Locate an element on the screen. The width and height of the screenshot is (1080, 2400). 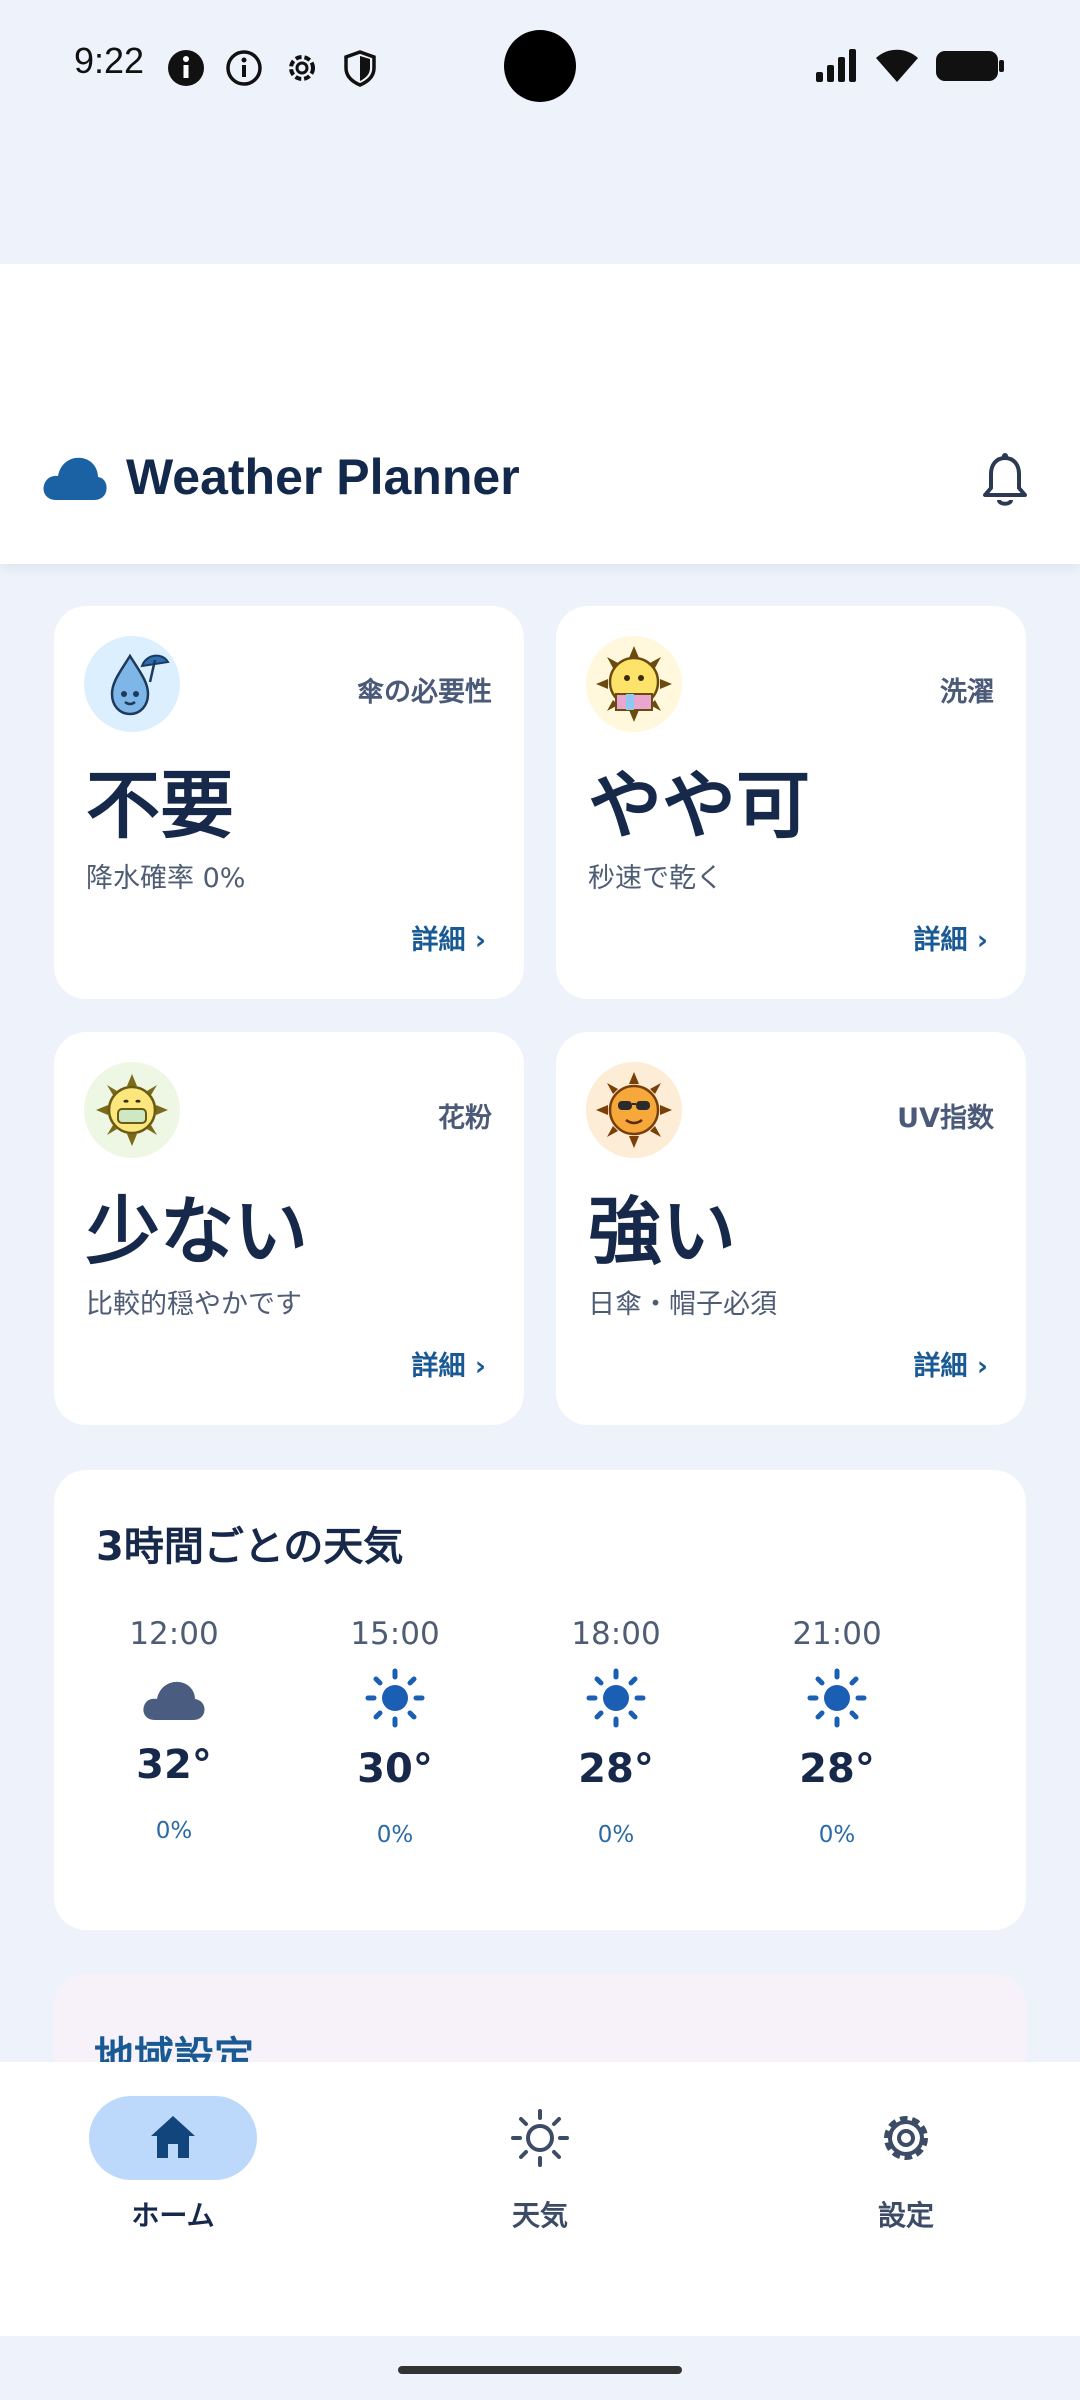
nav-item-home is located at coordinates (173, 2138).